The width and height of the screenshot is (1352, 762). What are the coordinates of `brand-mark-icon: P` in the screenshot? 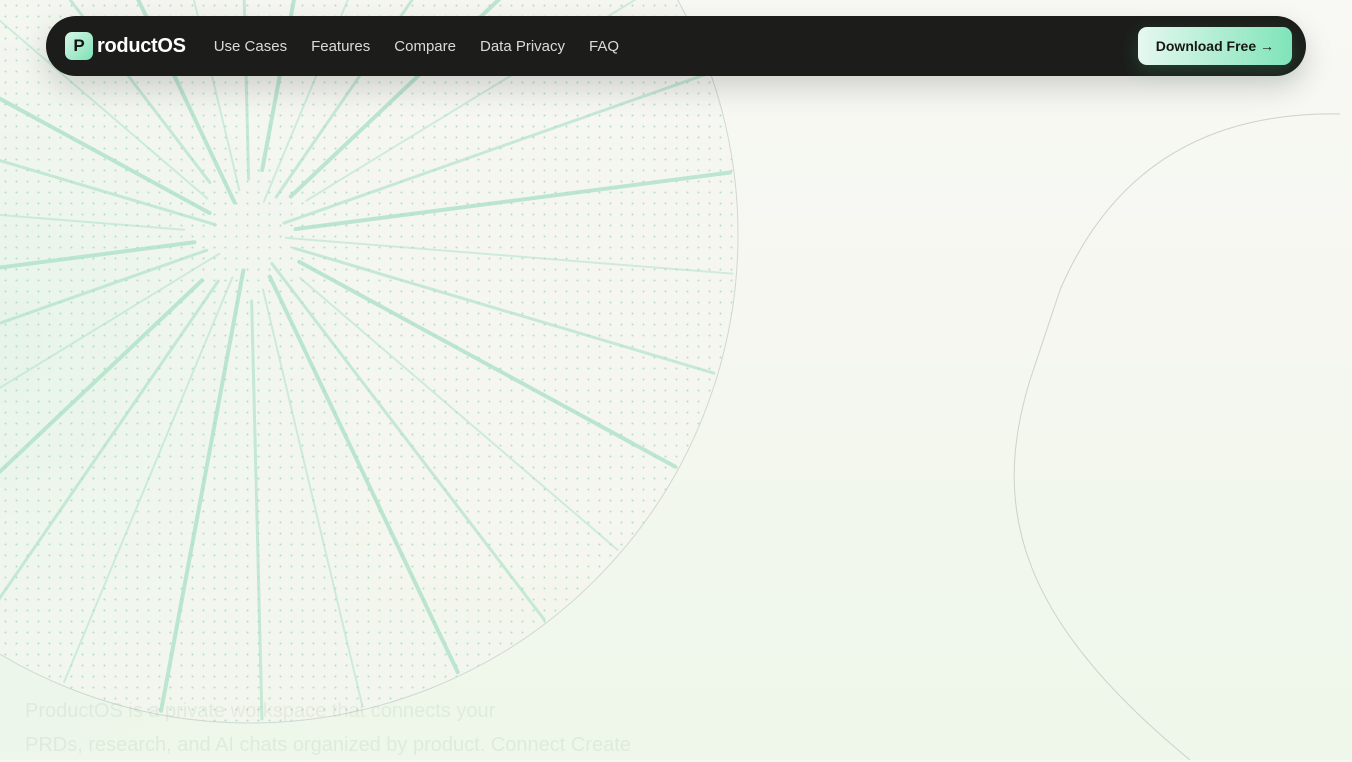 It's located at (79, 46).